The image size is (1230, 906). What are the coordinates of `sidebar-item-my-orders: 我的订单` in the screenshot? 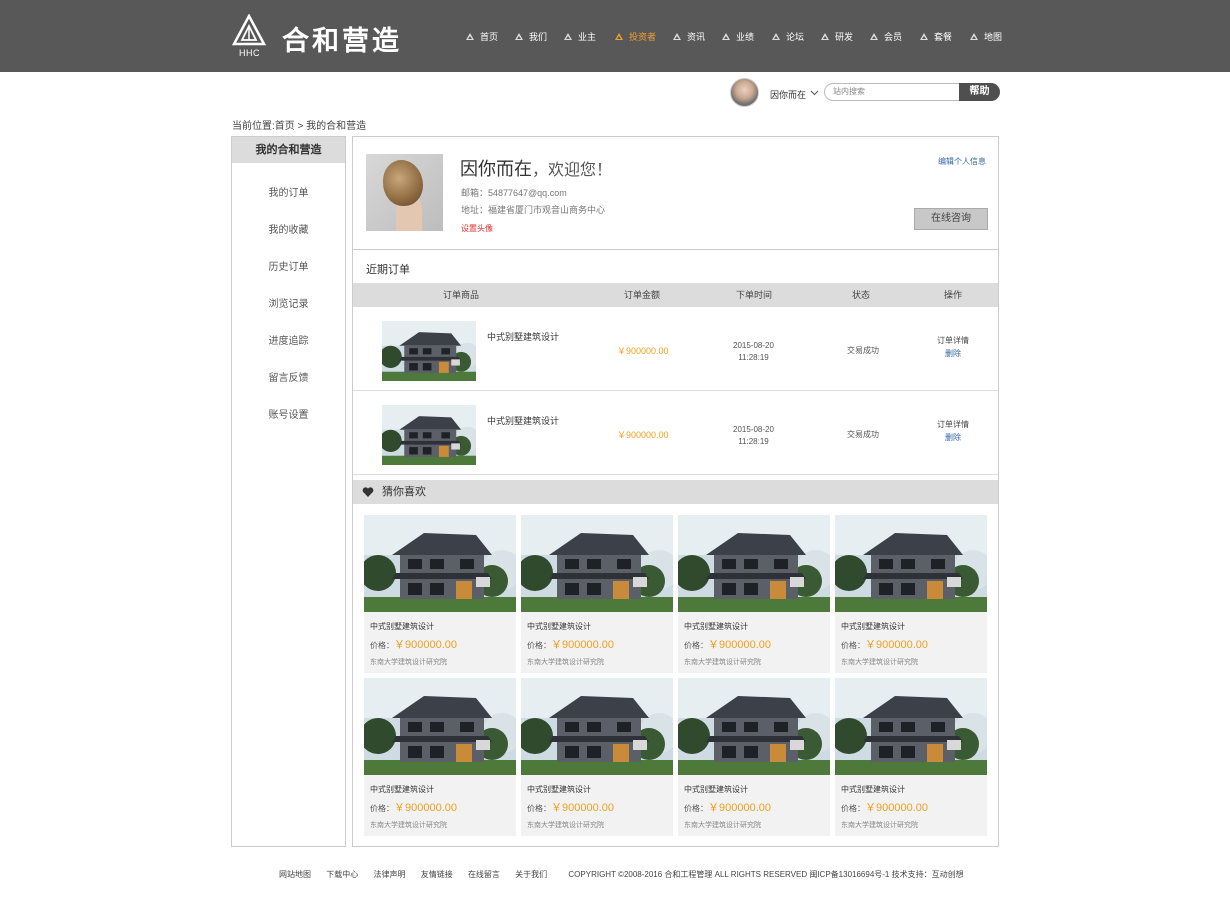 It's located at (288, 203).